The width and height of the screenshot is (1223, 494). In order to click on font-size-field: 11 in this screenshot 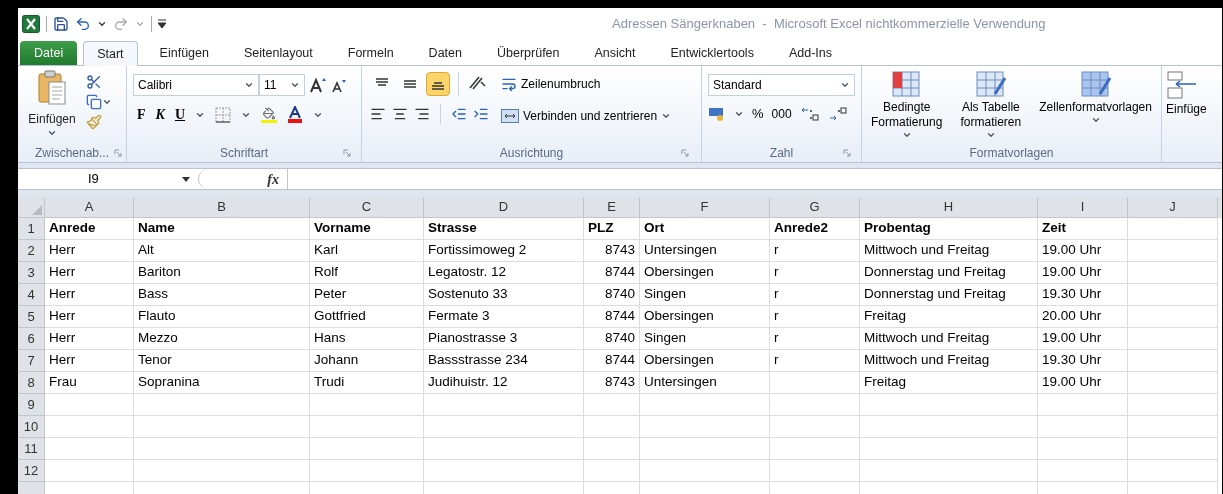, I will do `click(282, 85)`.